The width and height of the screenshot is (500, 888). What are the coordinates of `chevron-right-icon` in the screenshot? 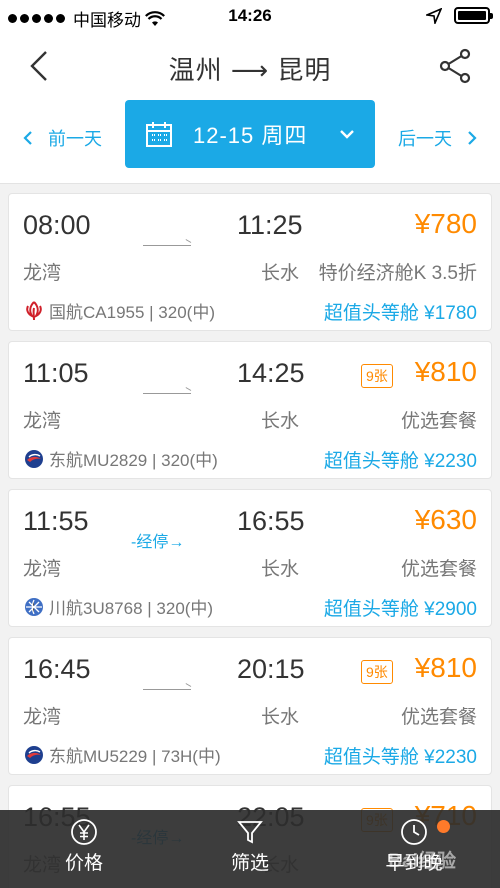 It's located at (472, 138).